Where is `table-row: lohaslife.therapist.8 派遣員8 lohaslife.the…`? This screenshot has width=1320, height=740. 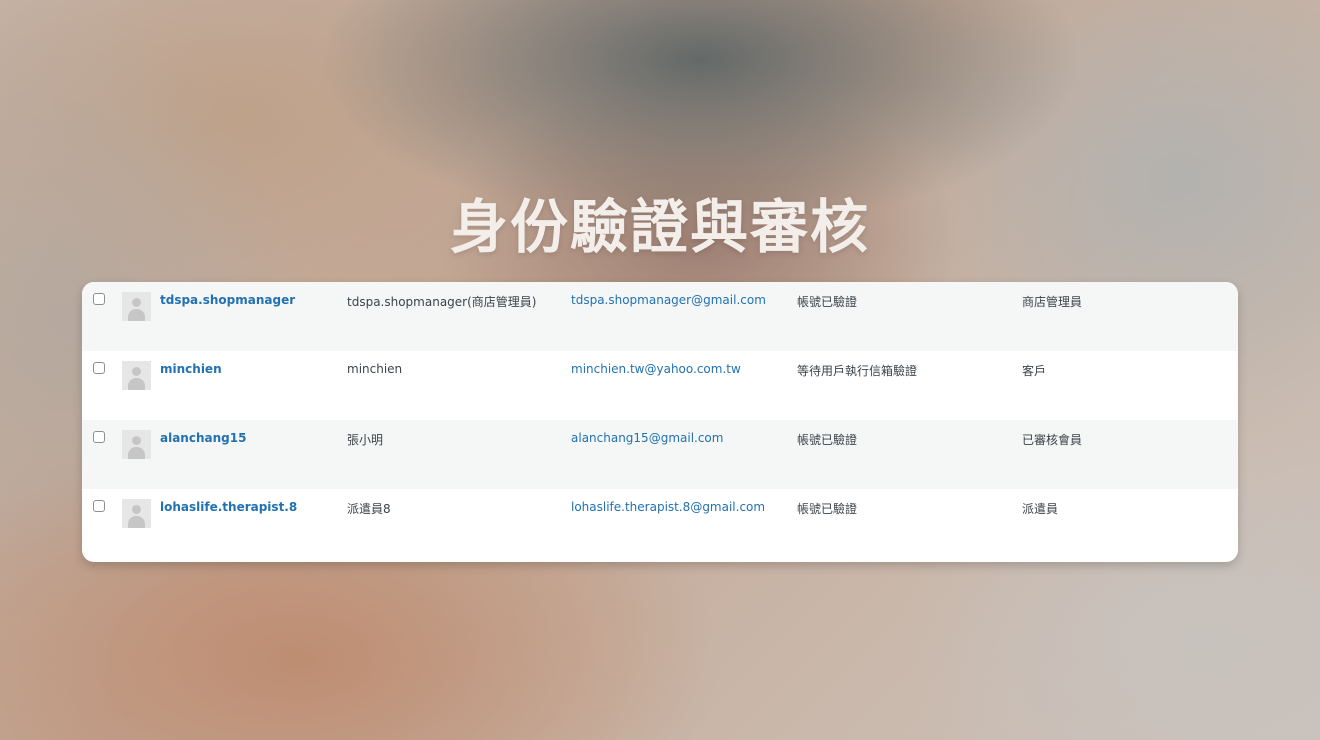 table-row: lohaslife.therapist.8 派遣員8 lohaslife.the… is located at coordinates (660, 523).